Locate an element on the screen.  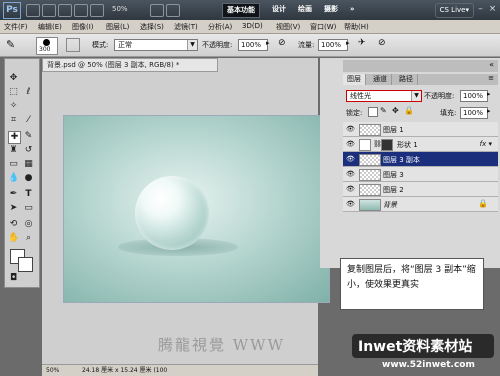
layer-name: 图层 1 is located at coordinates (393, 130).